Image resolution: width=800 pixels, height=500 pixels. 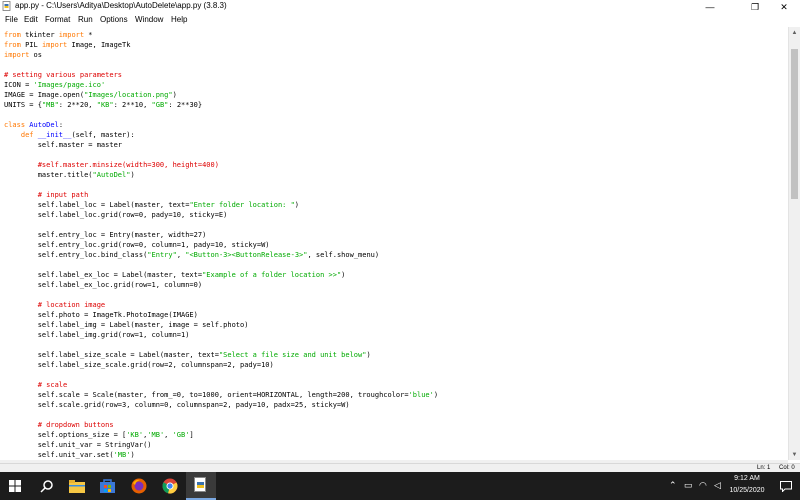 What do you see at coordinates (783, 7) in the screenshot?
I see `close-button: ✕` at bounding box center [783, 7].